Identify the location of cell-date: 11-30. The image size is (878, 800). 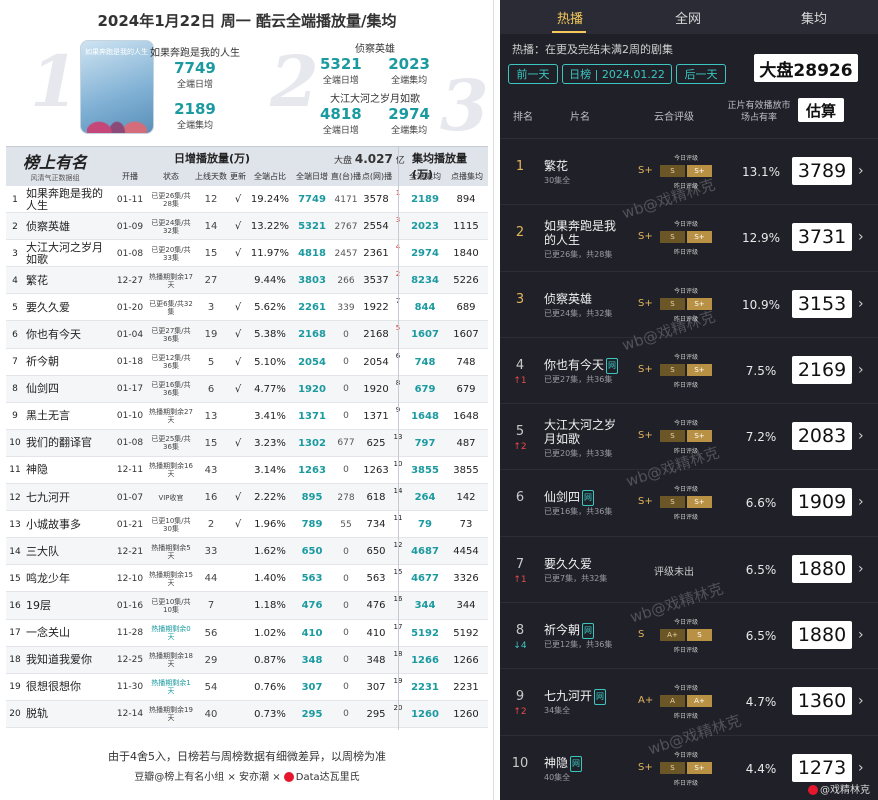
(130, 687).